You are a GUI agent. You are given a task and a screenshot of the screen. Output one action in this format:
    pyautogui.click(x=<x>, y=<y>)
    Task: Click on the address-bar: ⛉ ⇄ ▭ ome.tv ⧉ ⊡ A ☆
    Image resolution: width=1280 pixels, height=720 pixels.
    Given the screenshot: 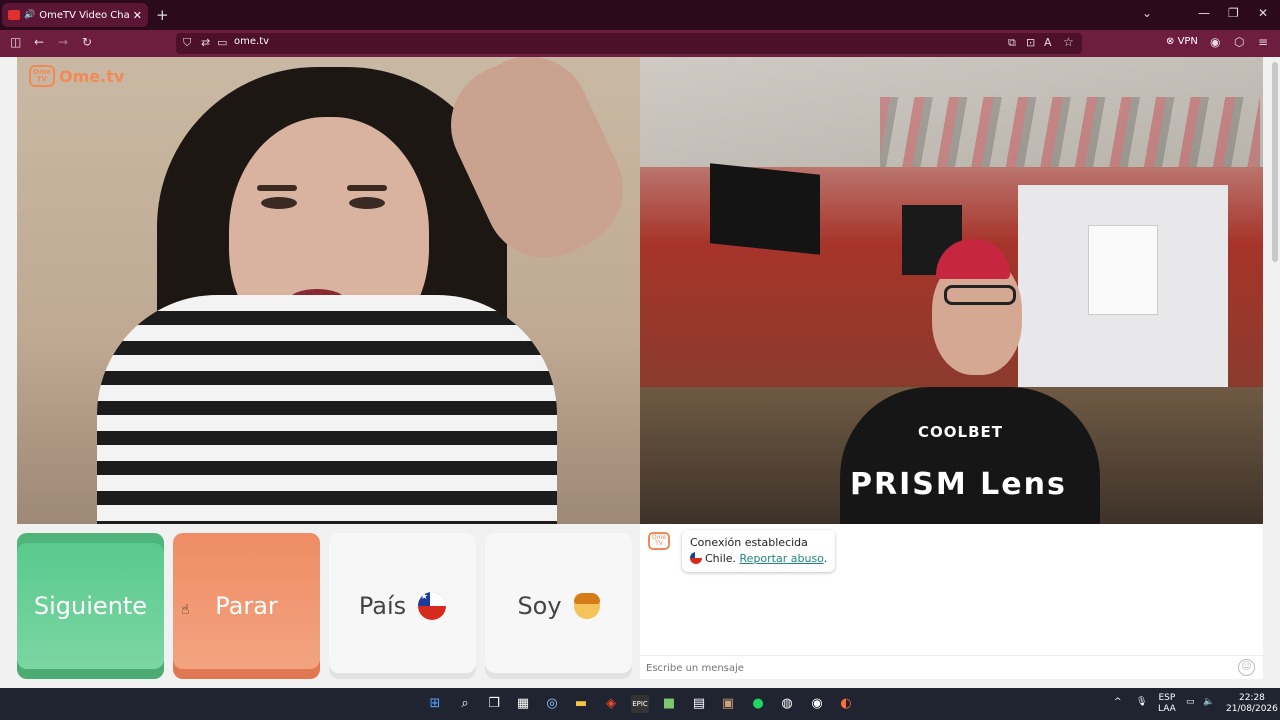 What is the action you would take?
    pyautogui.click(x=629, y=43)
    